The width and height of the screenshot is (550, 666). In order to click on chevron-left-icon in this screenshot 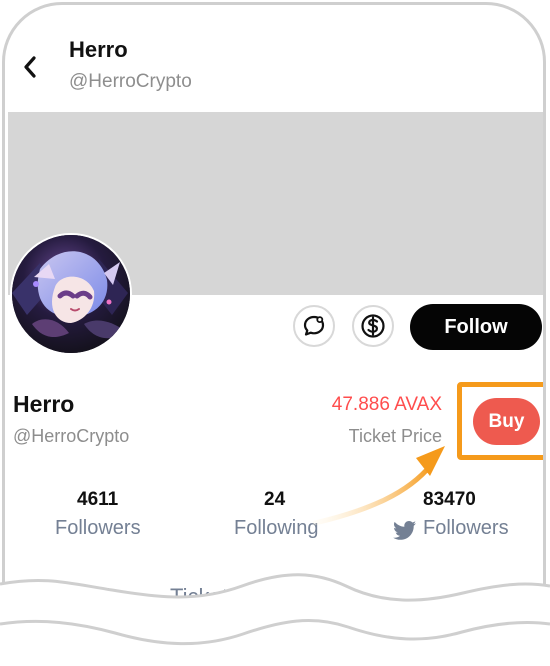, I will do `click(30, 67)`.